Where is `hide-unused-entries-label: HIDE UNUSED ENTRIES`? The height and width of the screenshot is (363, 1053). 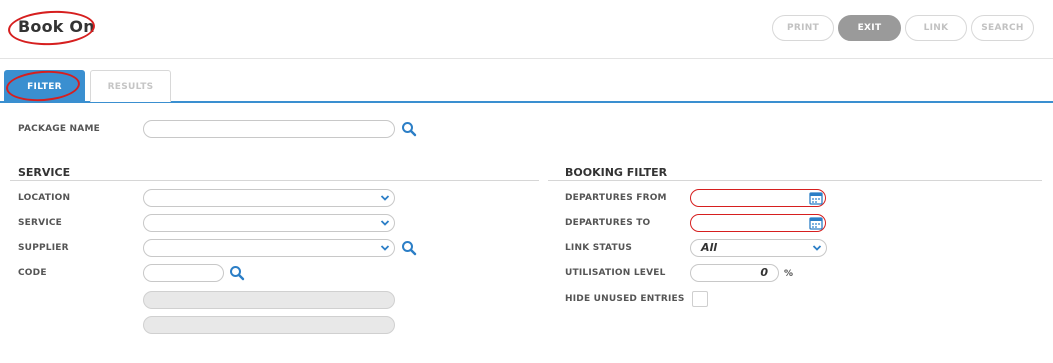
hide-unused-entries-label: HIDE UNUSED ENTRIES is located at coordinates (625, 299).